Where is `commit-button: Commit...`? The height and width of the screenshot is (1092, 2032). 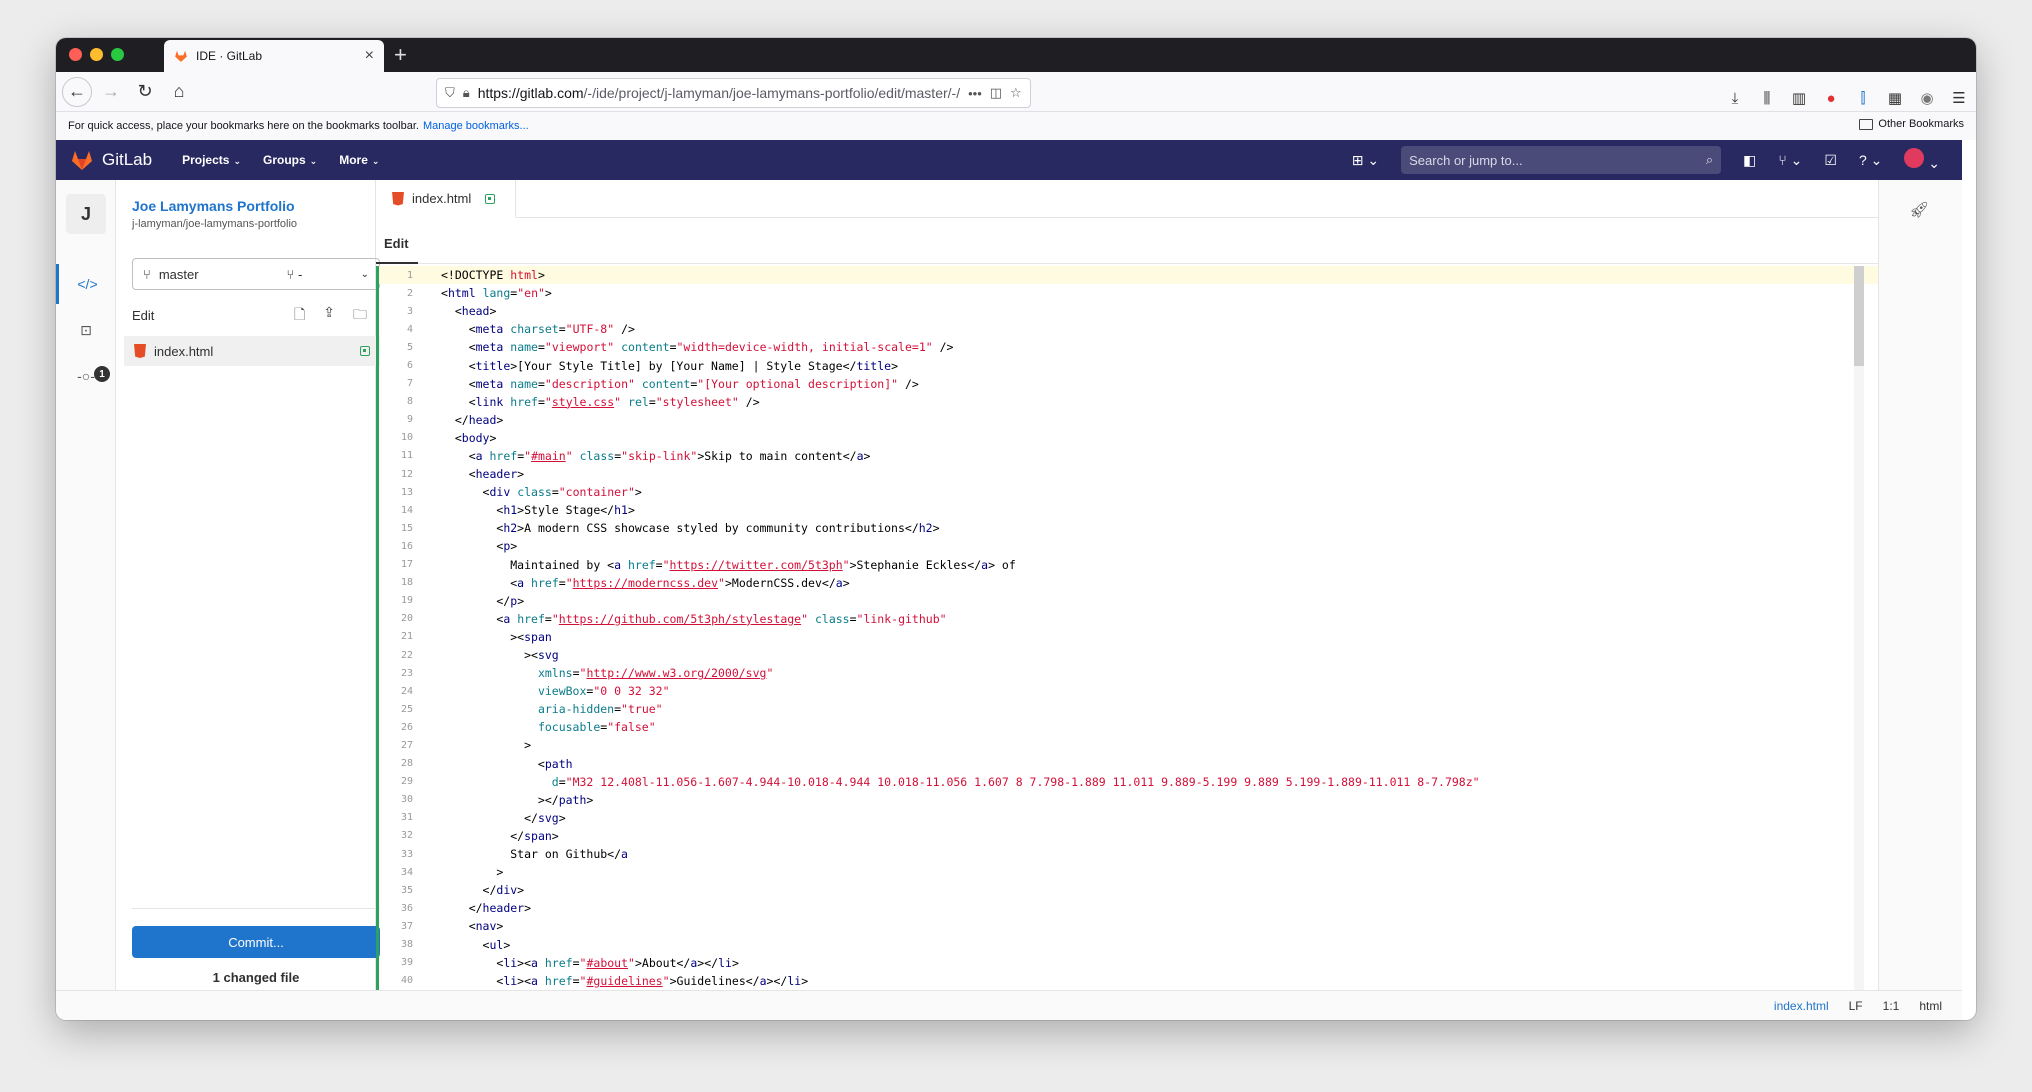 commit-button: Commit... is located at coordinates (256, 942).